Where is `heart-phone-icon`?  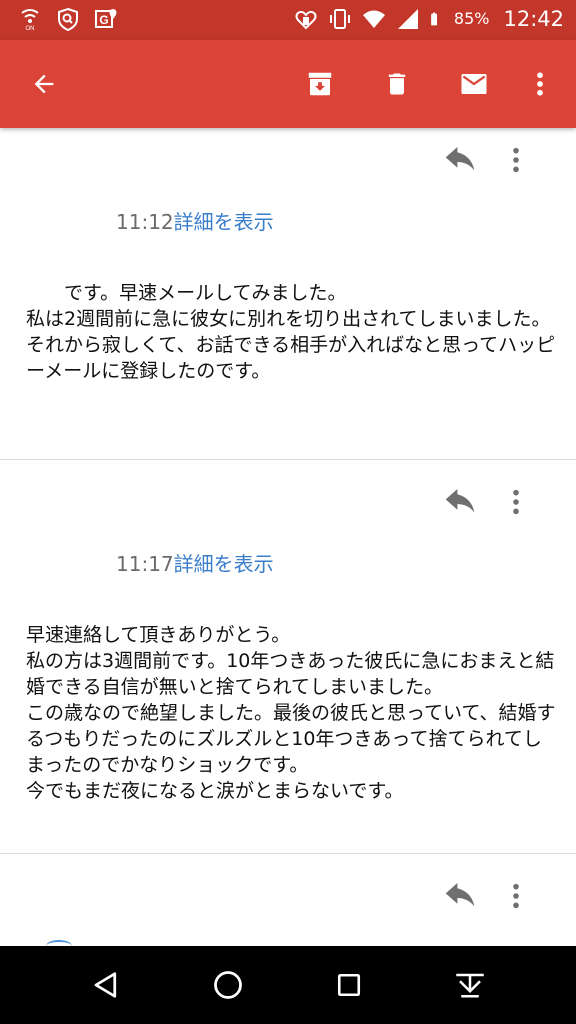
heart-phone-icon is located at coordinates (306, 20).